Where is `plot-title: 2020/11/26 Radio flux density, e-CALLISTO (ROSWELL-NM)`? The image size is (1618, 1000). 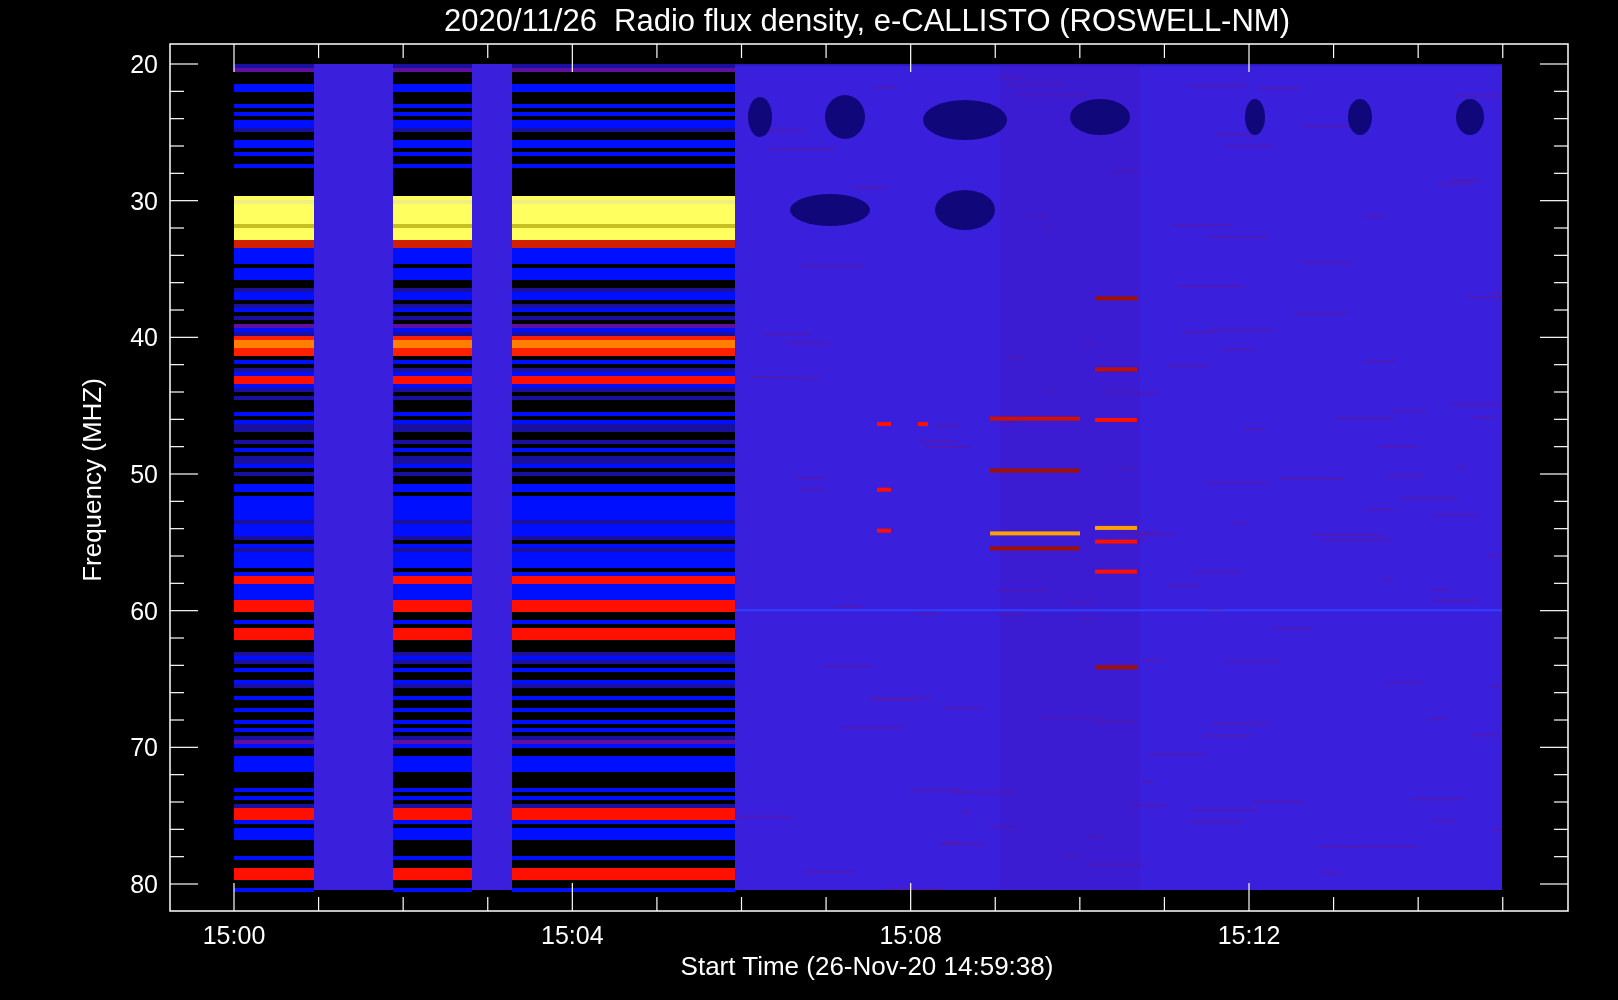
plot-title: 2020/11/26 Radio flux density, e-CALLISTO (ROSWELL-NM) is located at coordinates (867, 20).